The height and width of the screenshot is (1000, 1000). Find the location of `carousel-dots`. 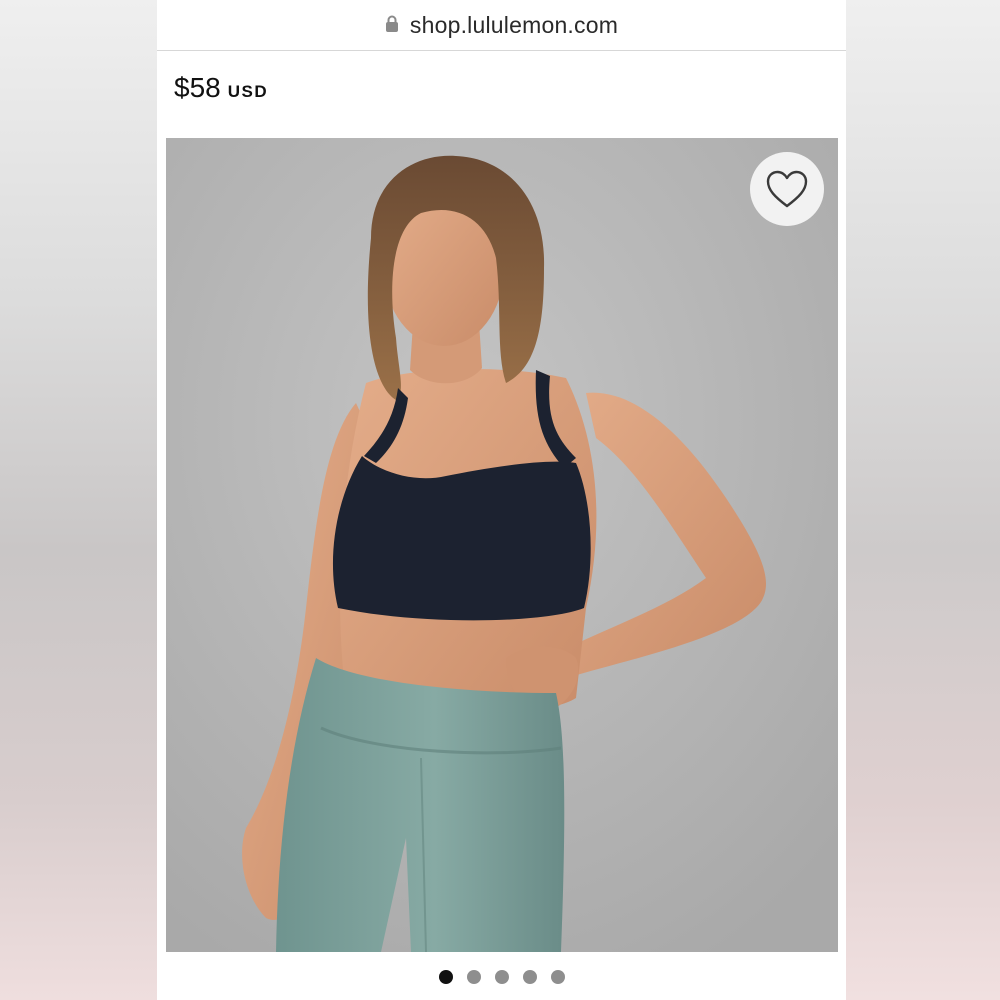

carousel-dots is located at coordinates (501, 978).